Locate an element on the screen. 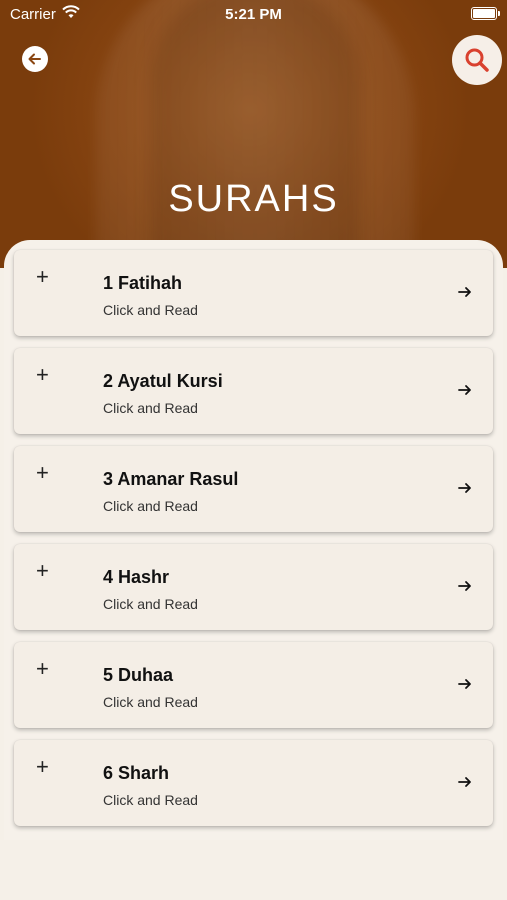 The width and height of the screenshot is (507, 900). back-button is located at coordinates (35, 59).